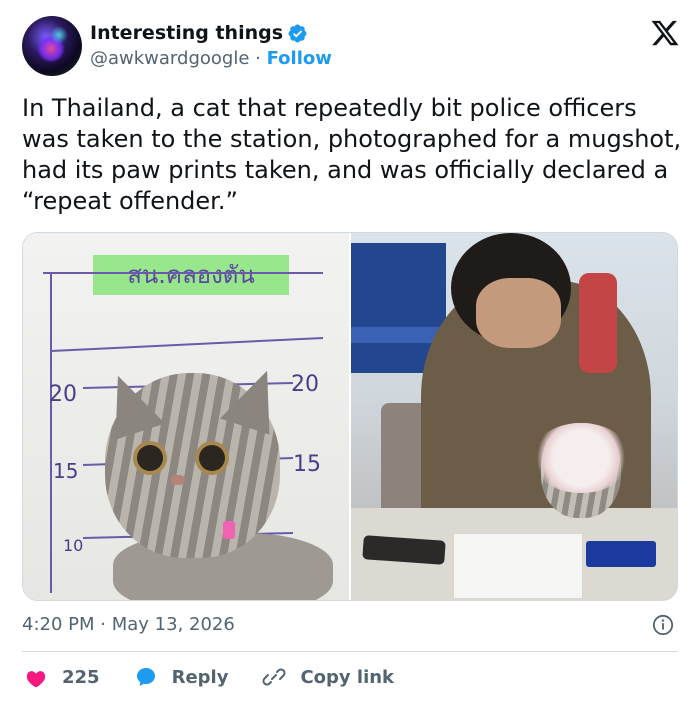 The image size is (700, 704). I want to click on author-handle: @awkwardgoogle, so click(169, 58).